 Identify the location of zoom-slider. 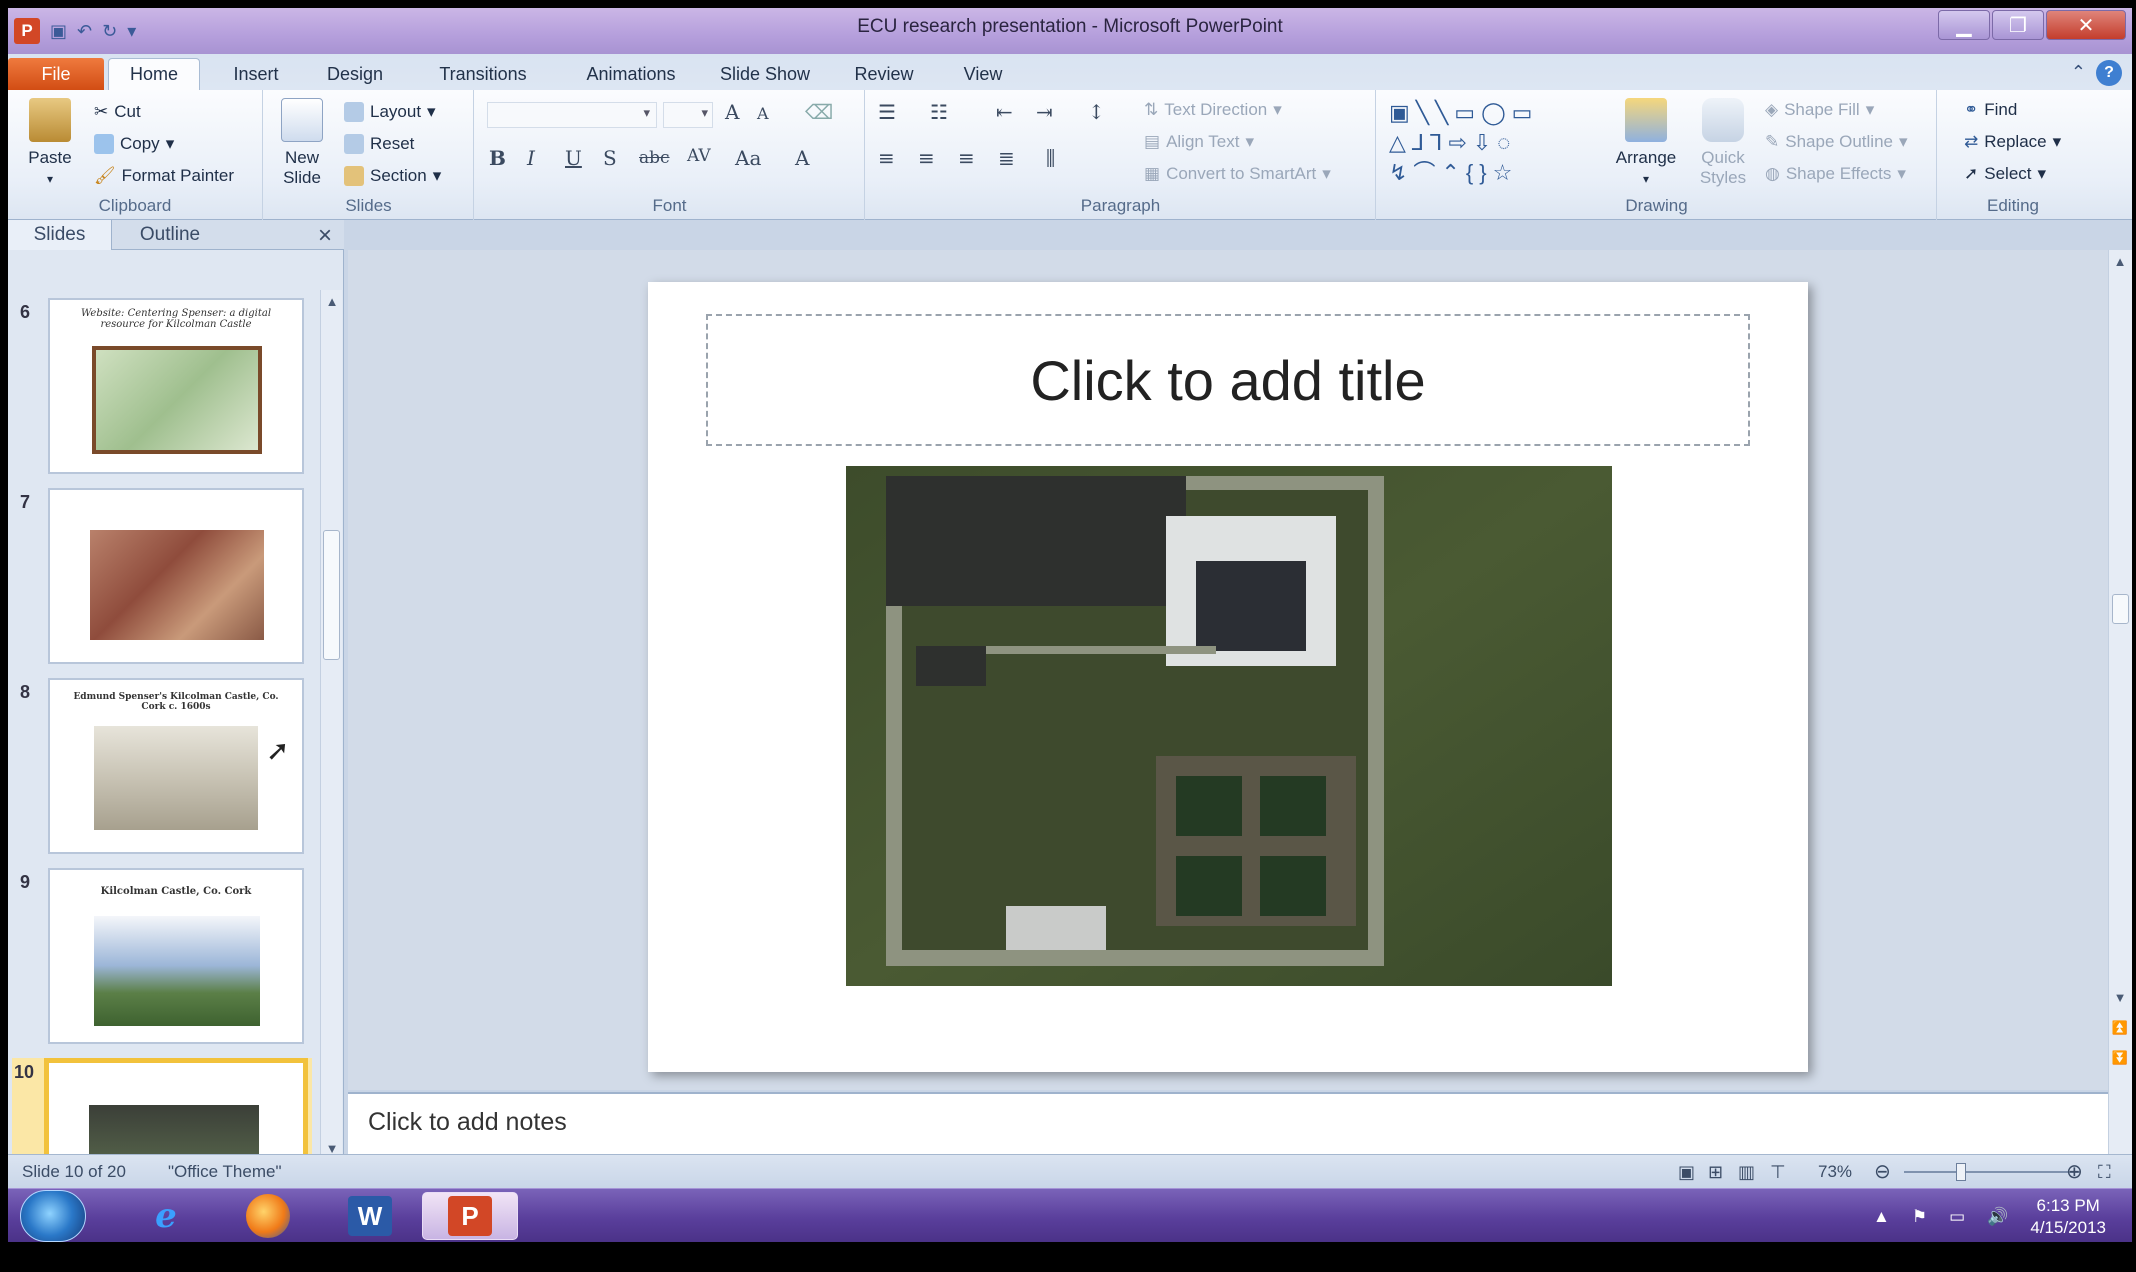
(1992, 1172).